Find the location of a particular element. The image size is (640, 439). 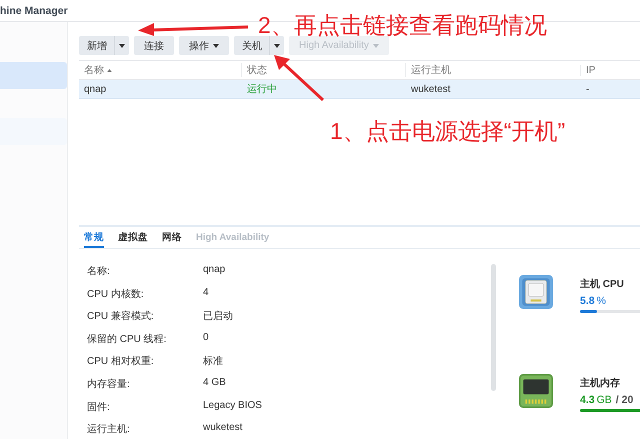

arrow is located at coordinates (299, 78).